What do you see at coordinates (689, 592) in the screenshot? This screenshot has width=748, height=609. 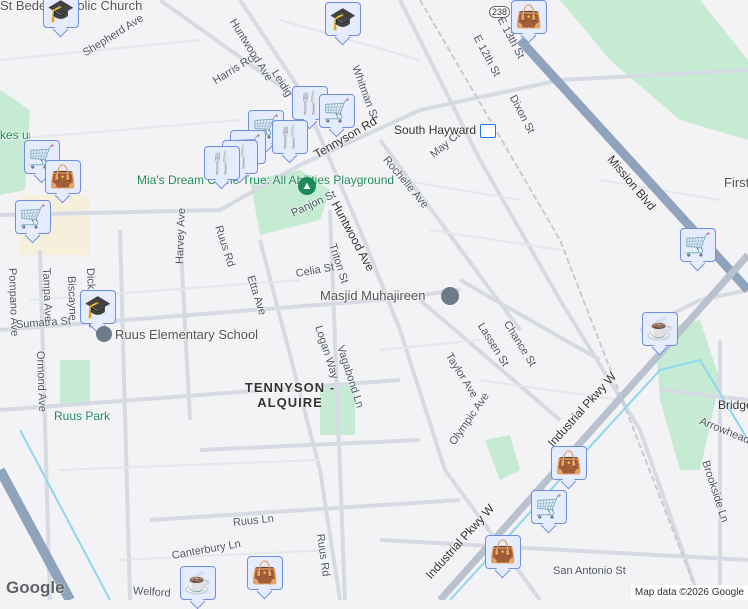 I see `map-attribution: Map data ©2026 Google` at bounding box center [689, 592].